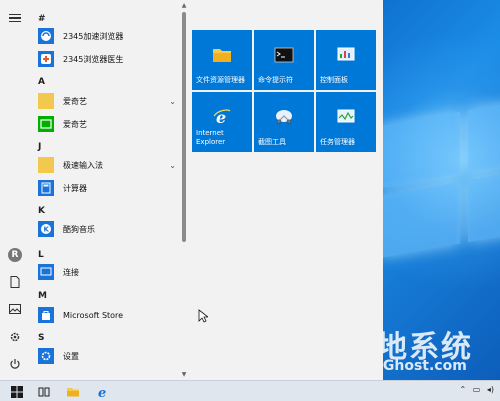 The height and width of the screenshot is (401, 500). I want to click on tile-label: 截图工具, so click(272, 142).